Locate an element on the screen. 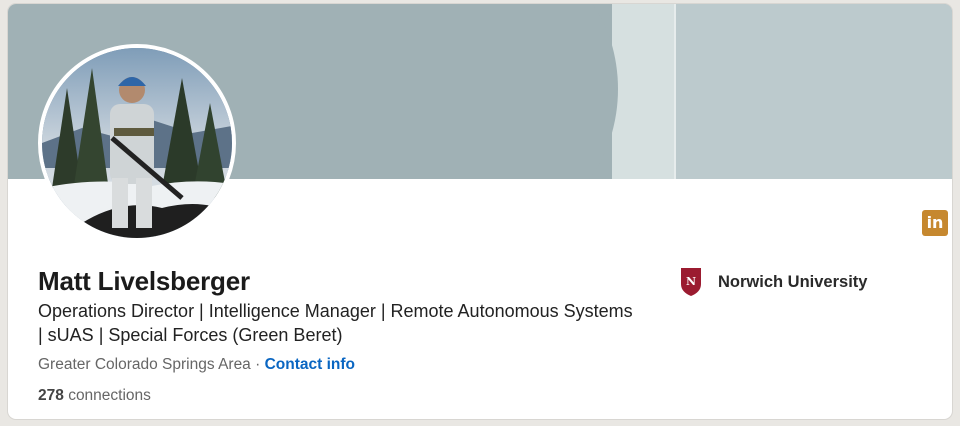  banner-curve is located at coordinates (523, 91).